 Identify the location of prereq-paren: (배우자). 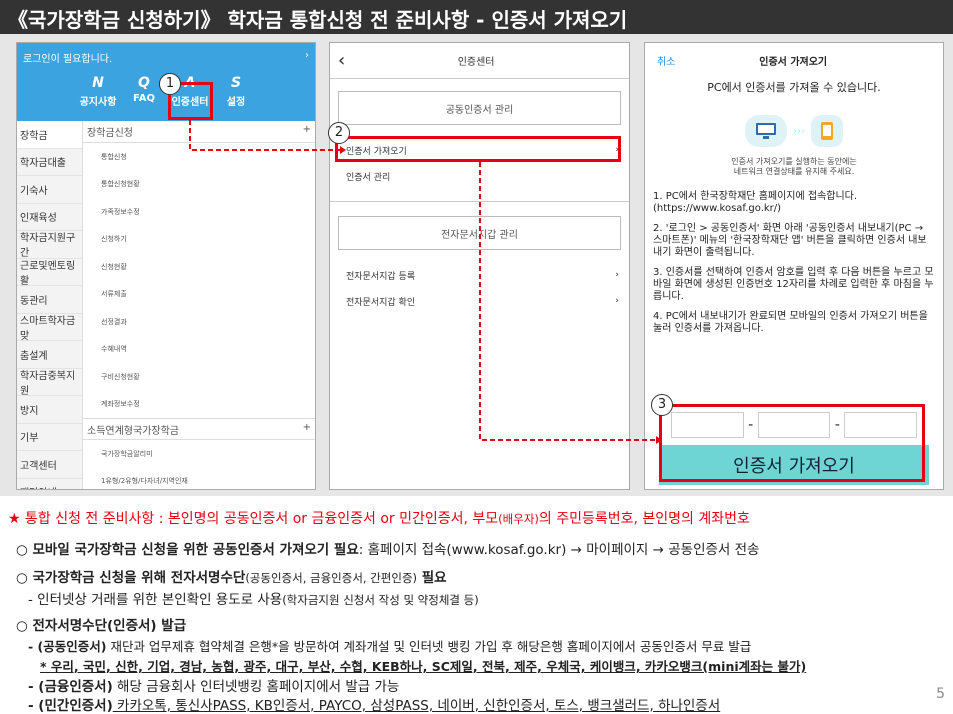
(518, 519).